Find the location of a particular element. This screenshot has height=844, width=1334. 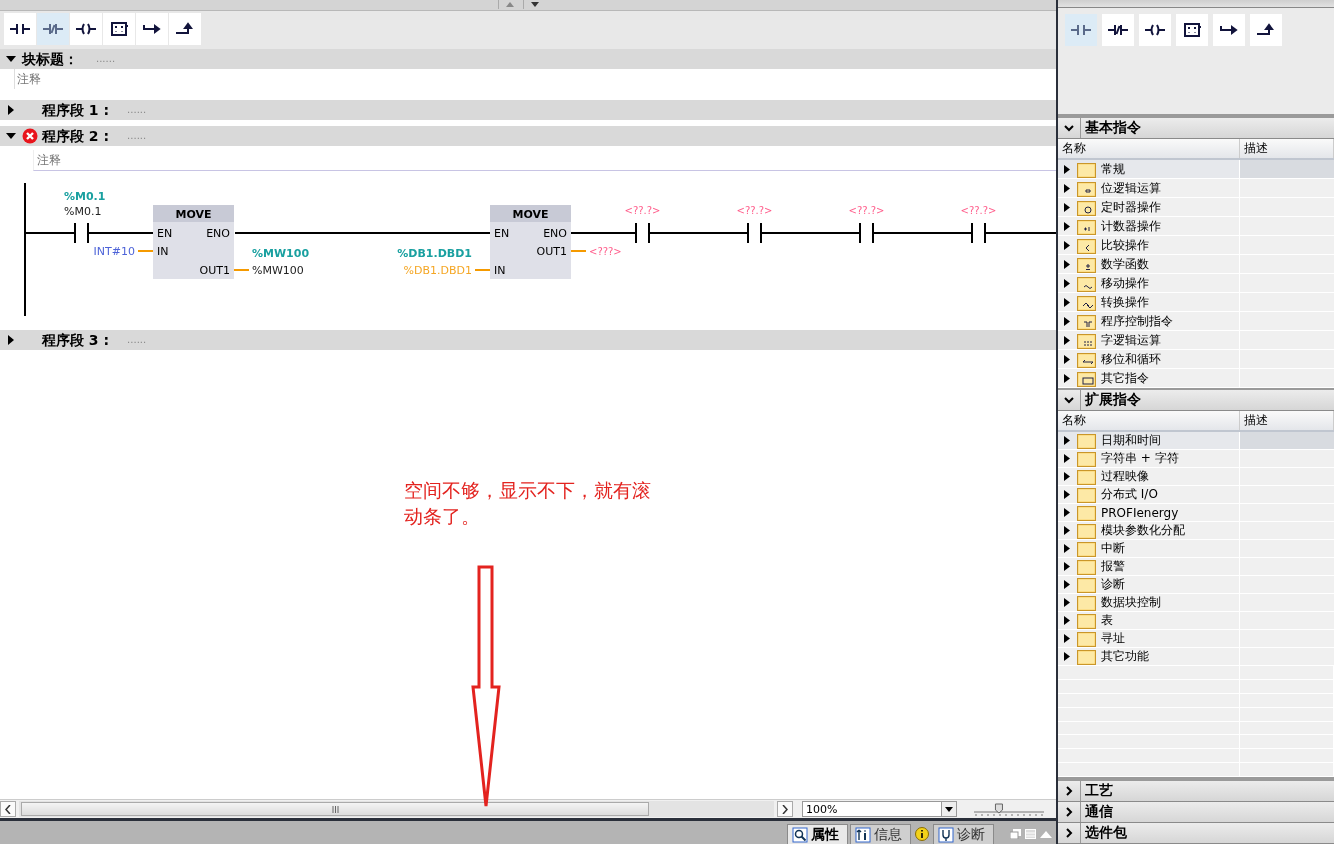

tag-symbol: %DB1.DBD1 is located at coordinates (434, 253).